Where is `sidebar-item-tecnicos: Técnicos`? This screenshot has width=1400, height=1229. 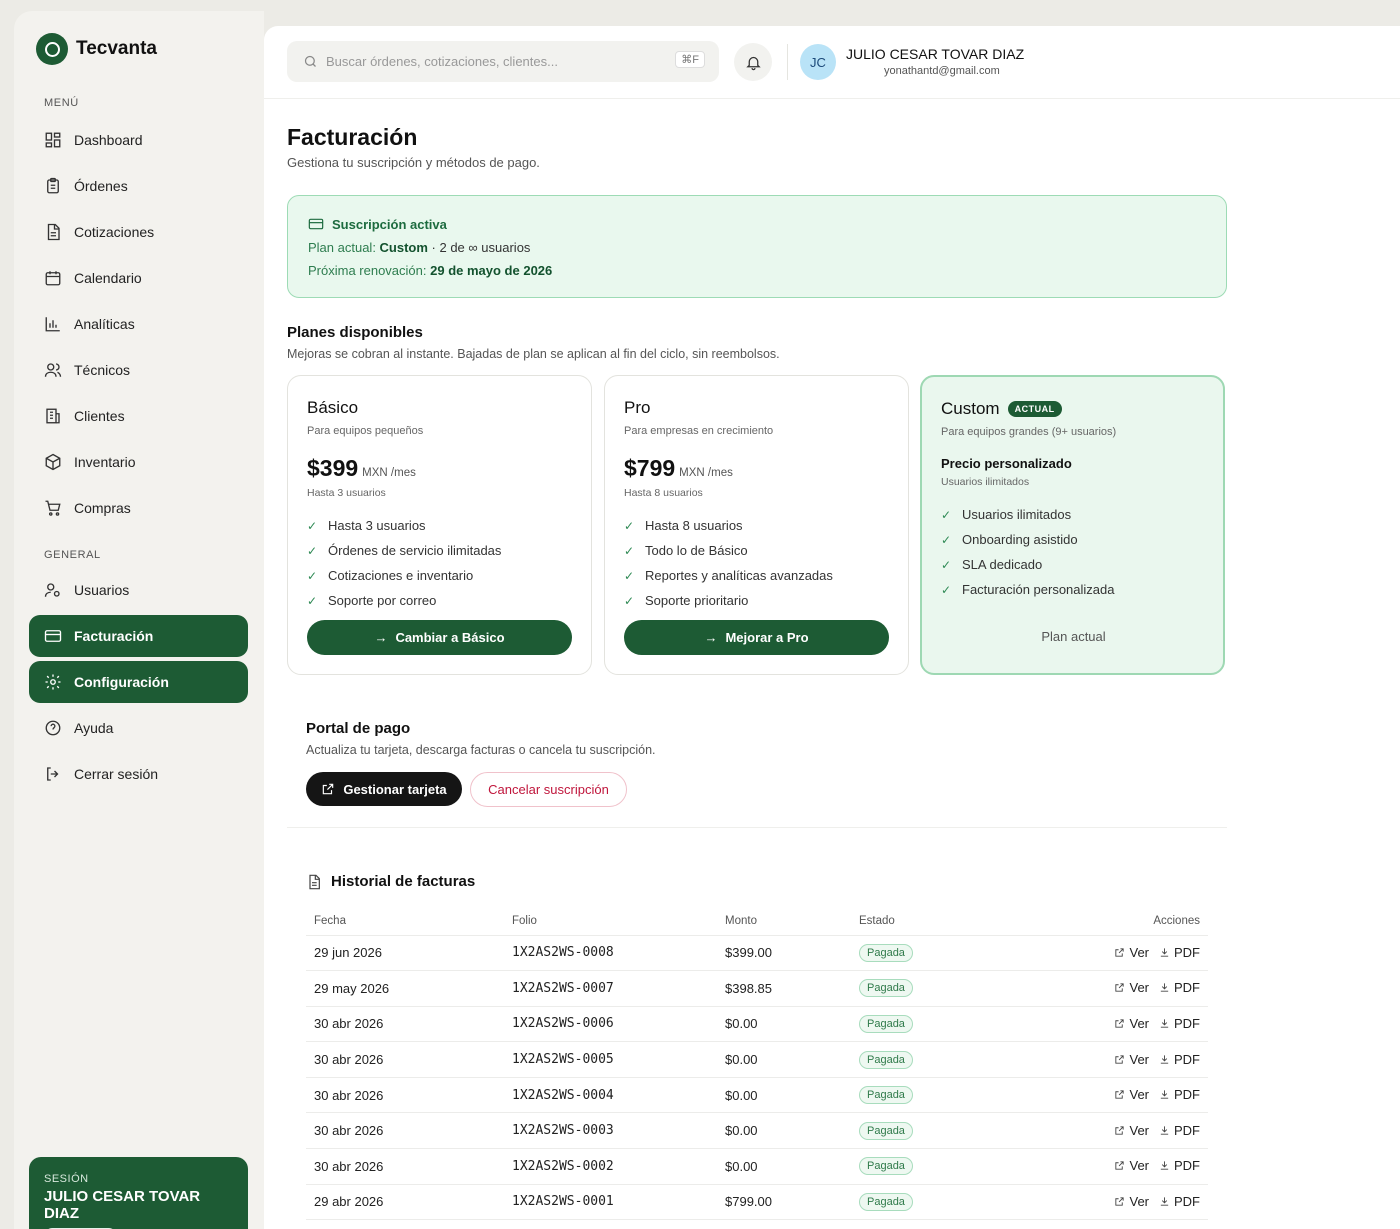
sidebar-item-tecnicos: Técnicos is located at coordinates (138, 370).